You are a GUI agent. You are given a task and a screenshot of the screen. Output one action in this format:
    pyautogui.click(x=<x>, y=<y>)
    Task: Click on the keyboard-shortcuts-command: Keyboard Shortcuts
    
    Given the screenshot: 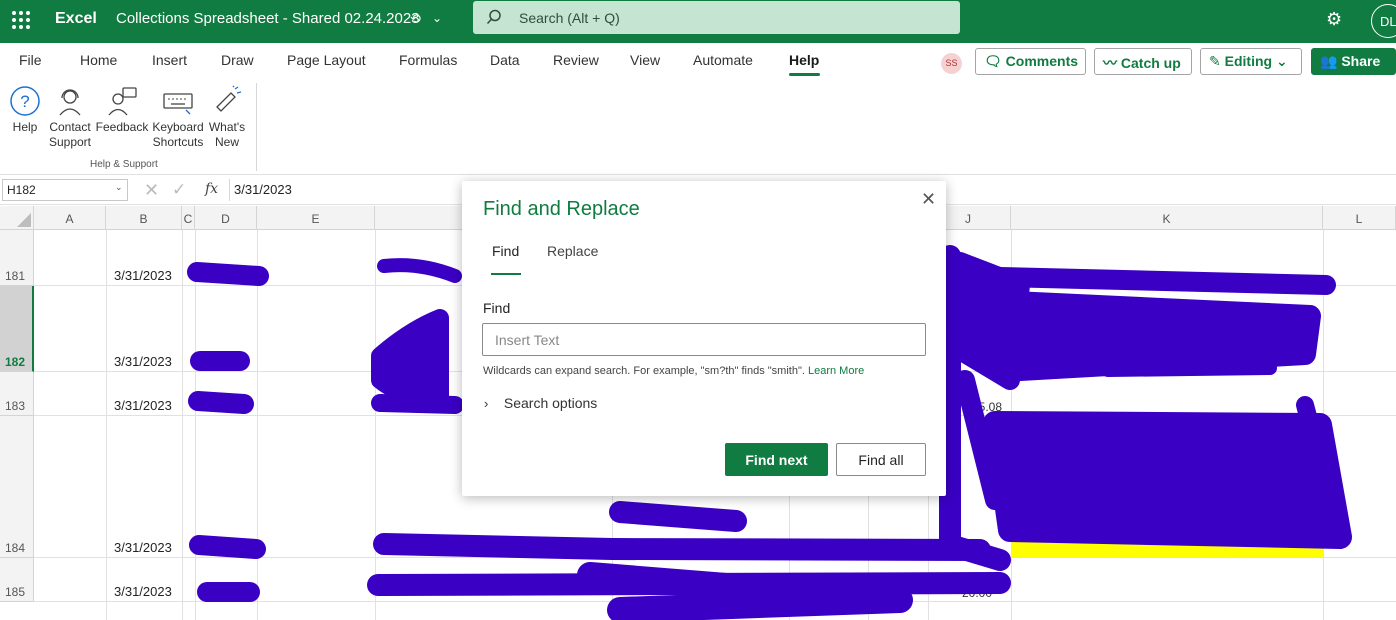 What is the action you would take?
    pyautogui.click(x=178, y=117)
    